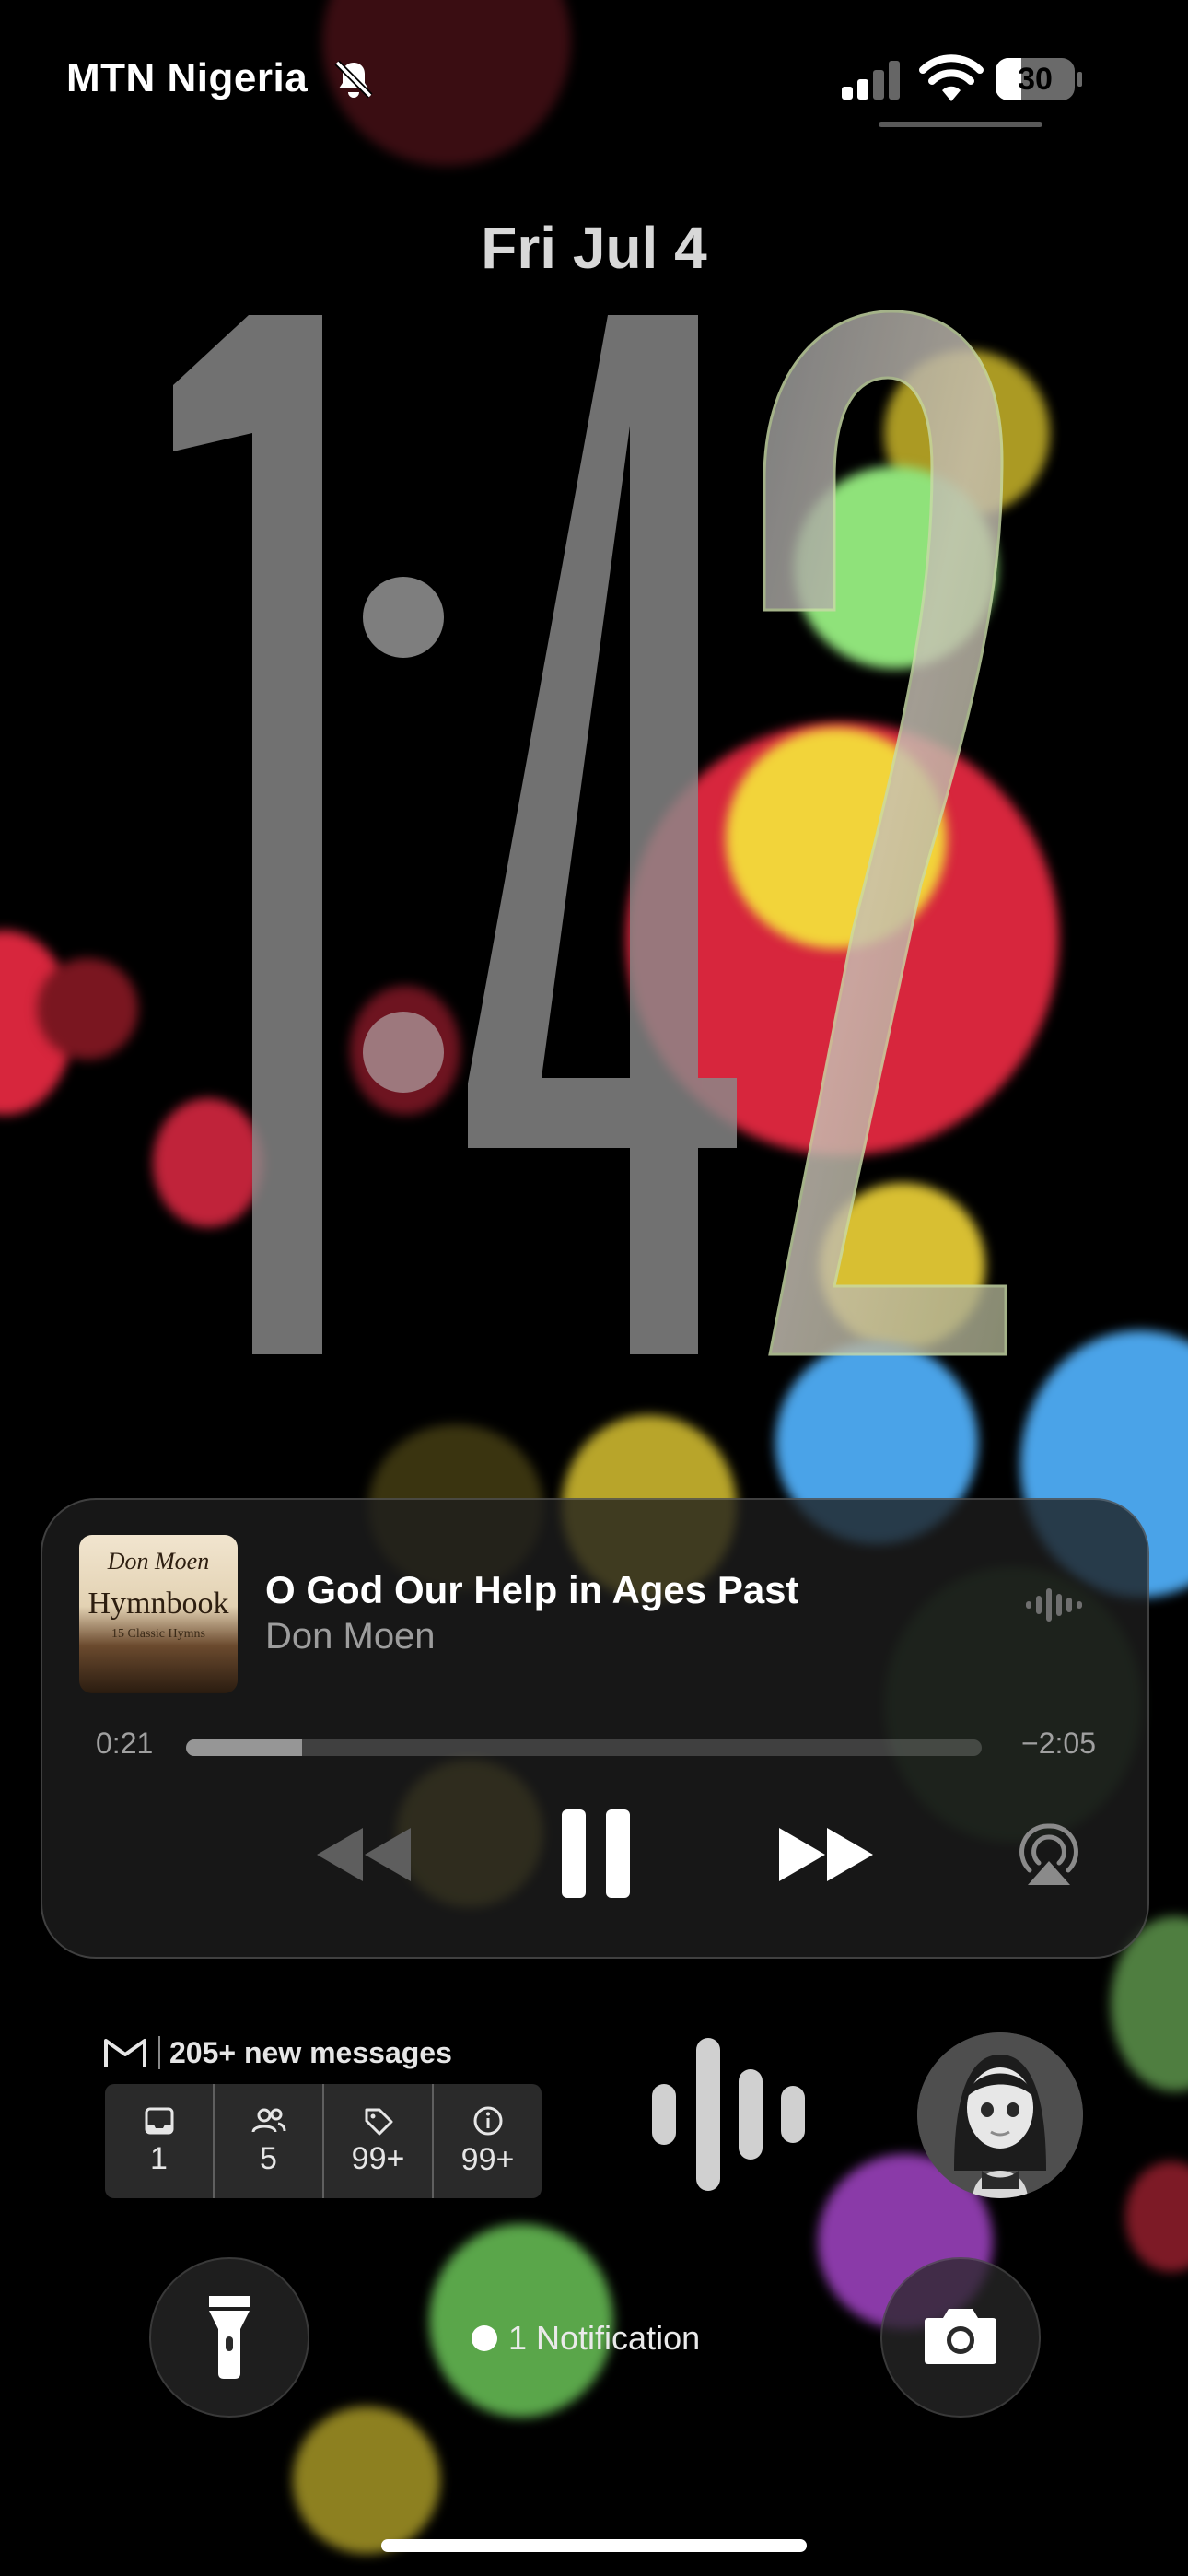  What do you see at coordinates (594, 248) in the screenshot?
I see `lock-date: Fri Jul 4` at bounding box center [594, 248].